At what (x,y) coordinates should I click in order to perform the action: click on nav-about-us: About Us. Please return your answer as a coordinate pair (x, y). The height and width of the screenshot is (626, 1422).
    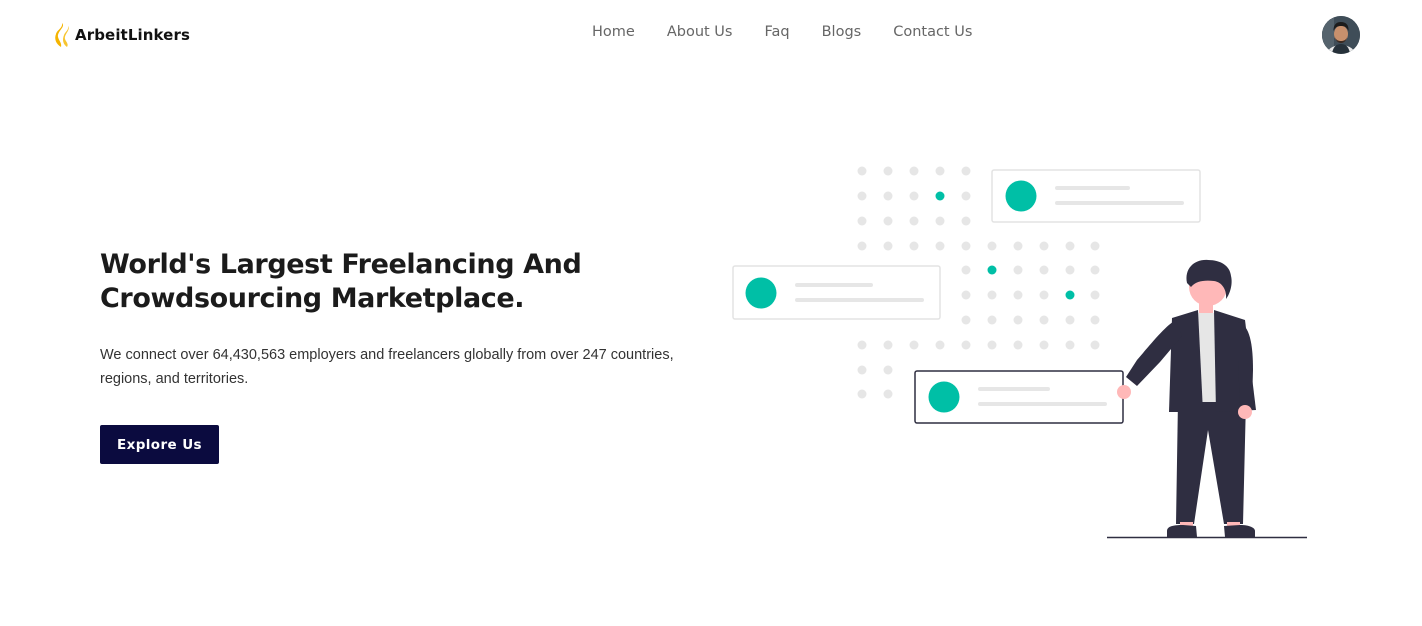
    Looking at the image, I should click on (700, 32).